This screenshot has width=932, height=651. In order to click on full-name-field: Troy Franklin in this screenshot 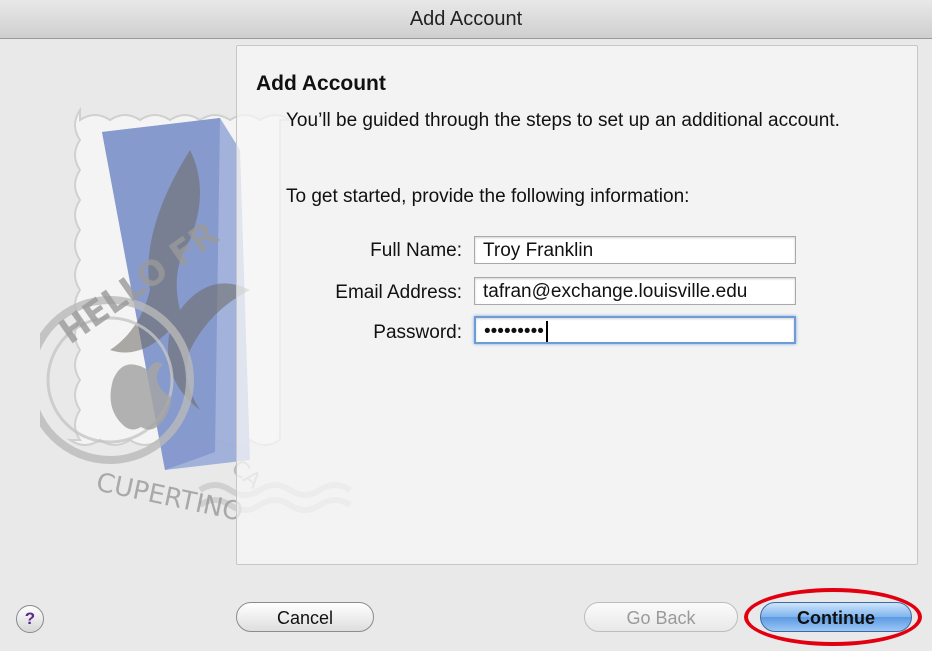, I will do `click(635, 250)`.